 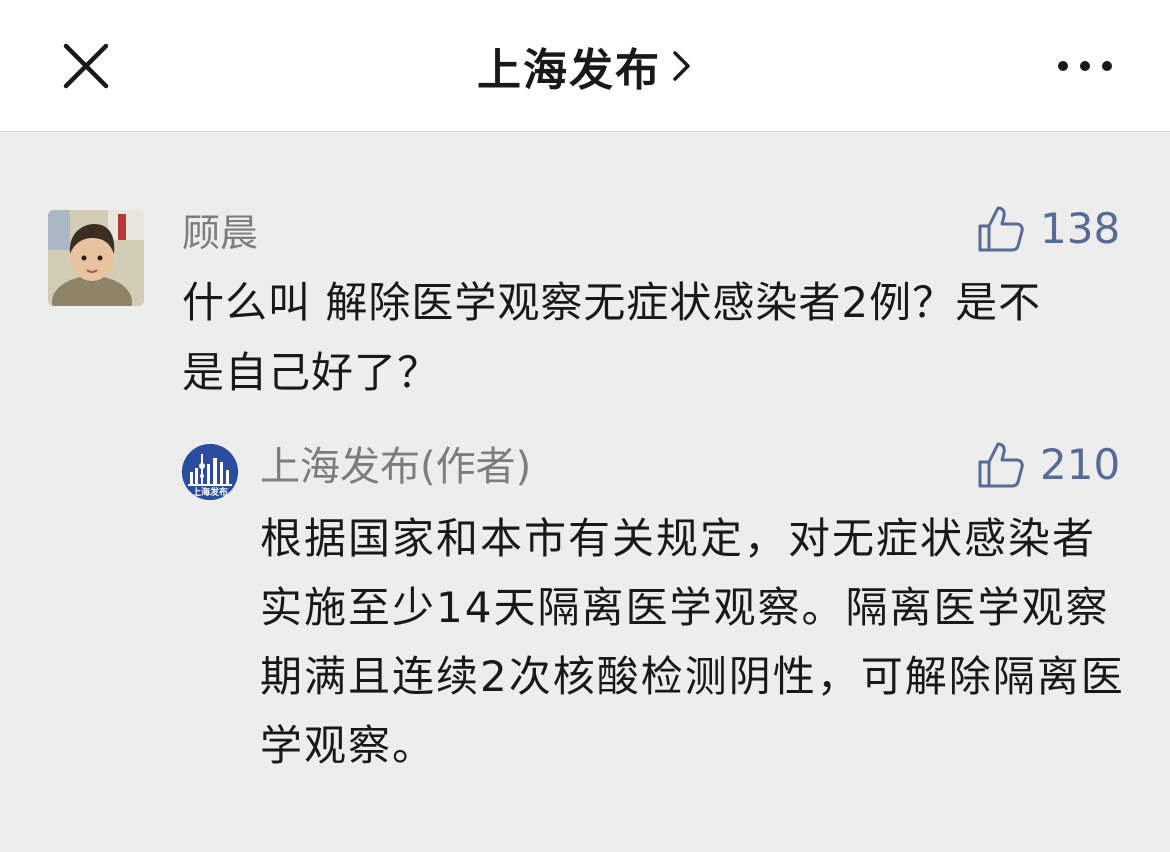 I want to click on close-icon, so click(x=86, y=66).